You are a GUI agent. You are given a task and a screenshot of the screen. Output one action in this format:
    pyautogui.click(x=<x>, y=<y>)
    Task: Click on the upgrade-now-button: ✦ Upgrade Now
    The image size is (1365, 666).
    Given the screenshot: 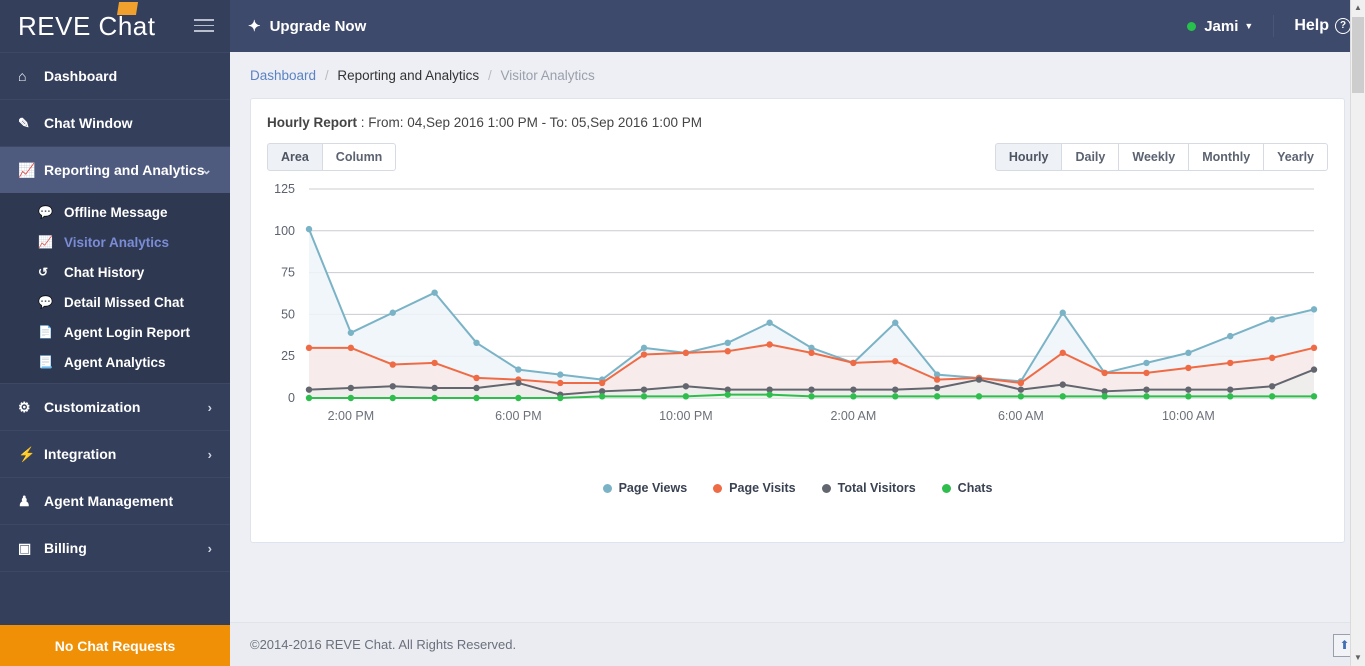 What is the action you would take?
    pyautogui.click(x=307, y=26)
    